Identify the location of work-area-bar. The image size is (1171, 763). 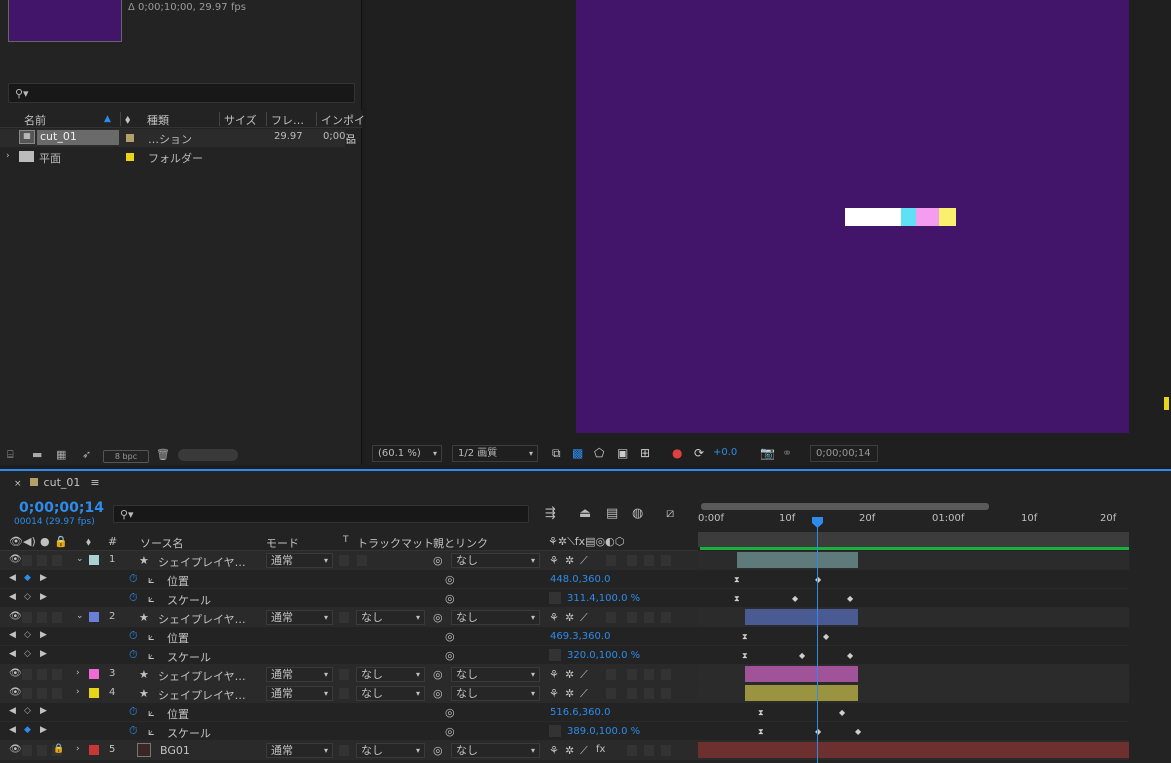
(845, 506).